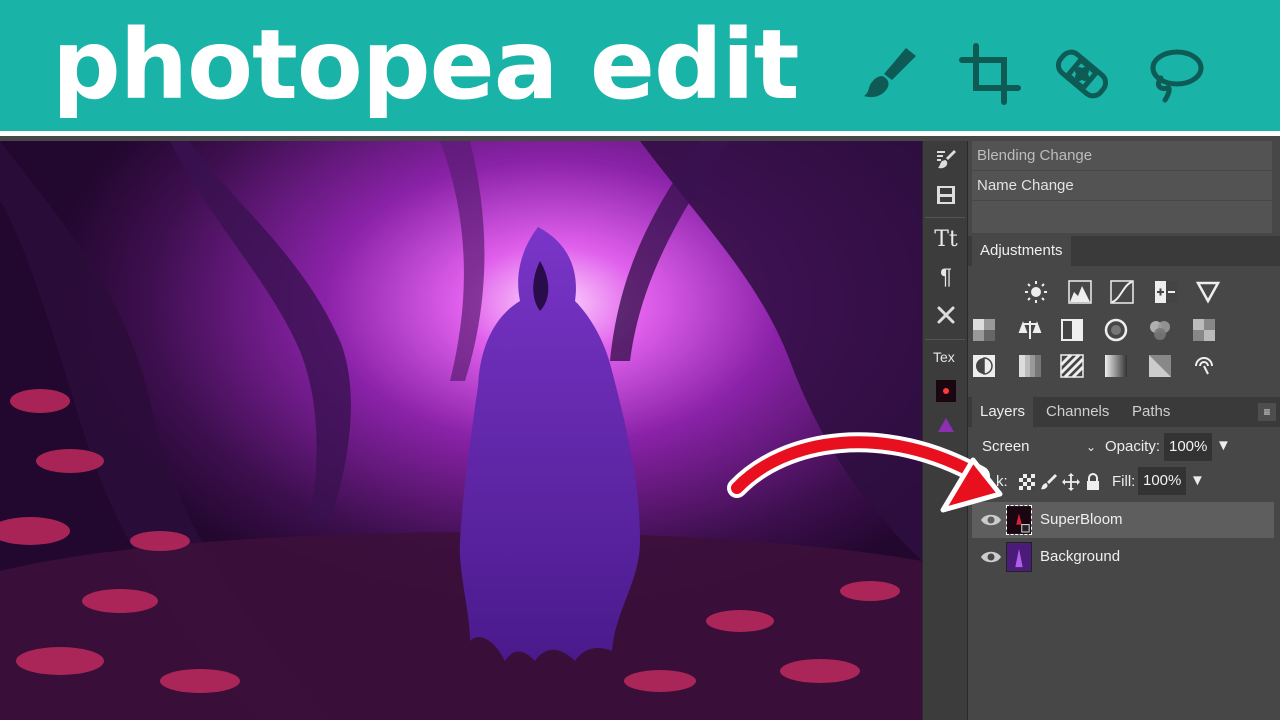  Describe the element at coordinates (1197, 480) in the screenshot. I see `fill-dropdown-icon: ▼` at that location.